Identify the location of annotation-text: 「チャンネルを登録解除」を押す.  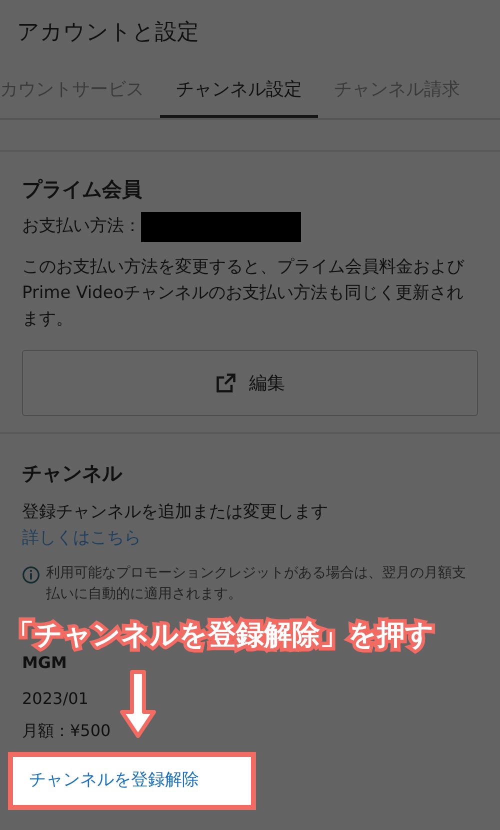
(220, 635).